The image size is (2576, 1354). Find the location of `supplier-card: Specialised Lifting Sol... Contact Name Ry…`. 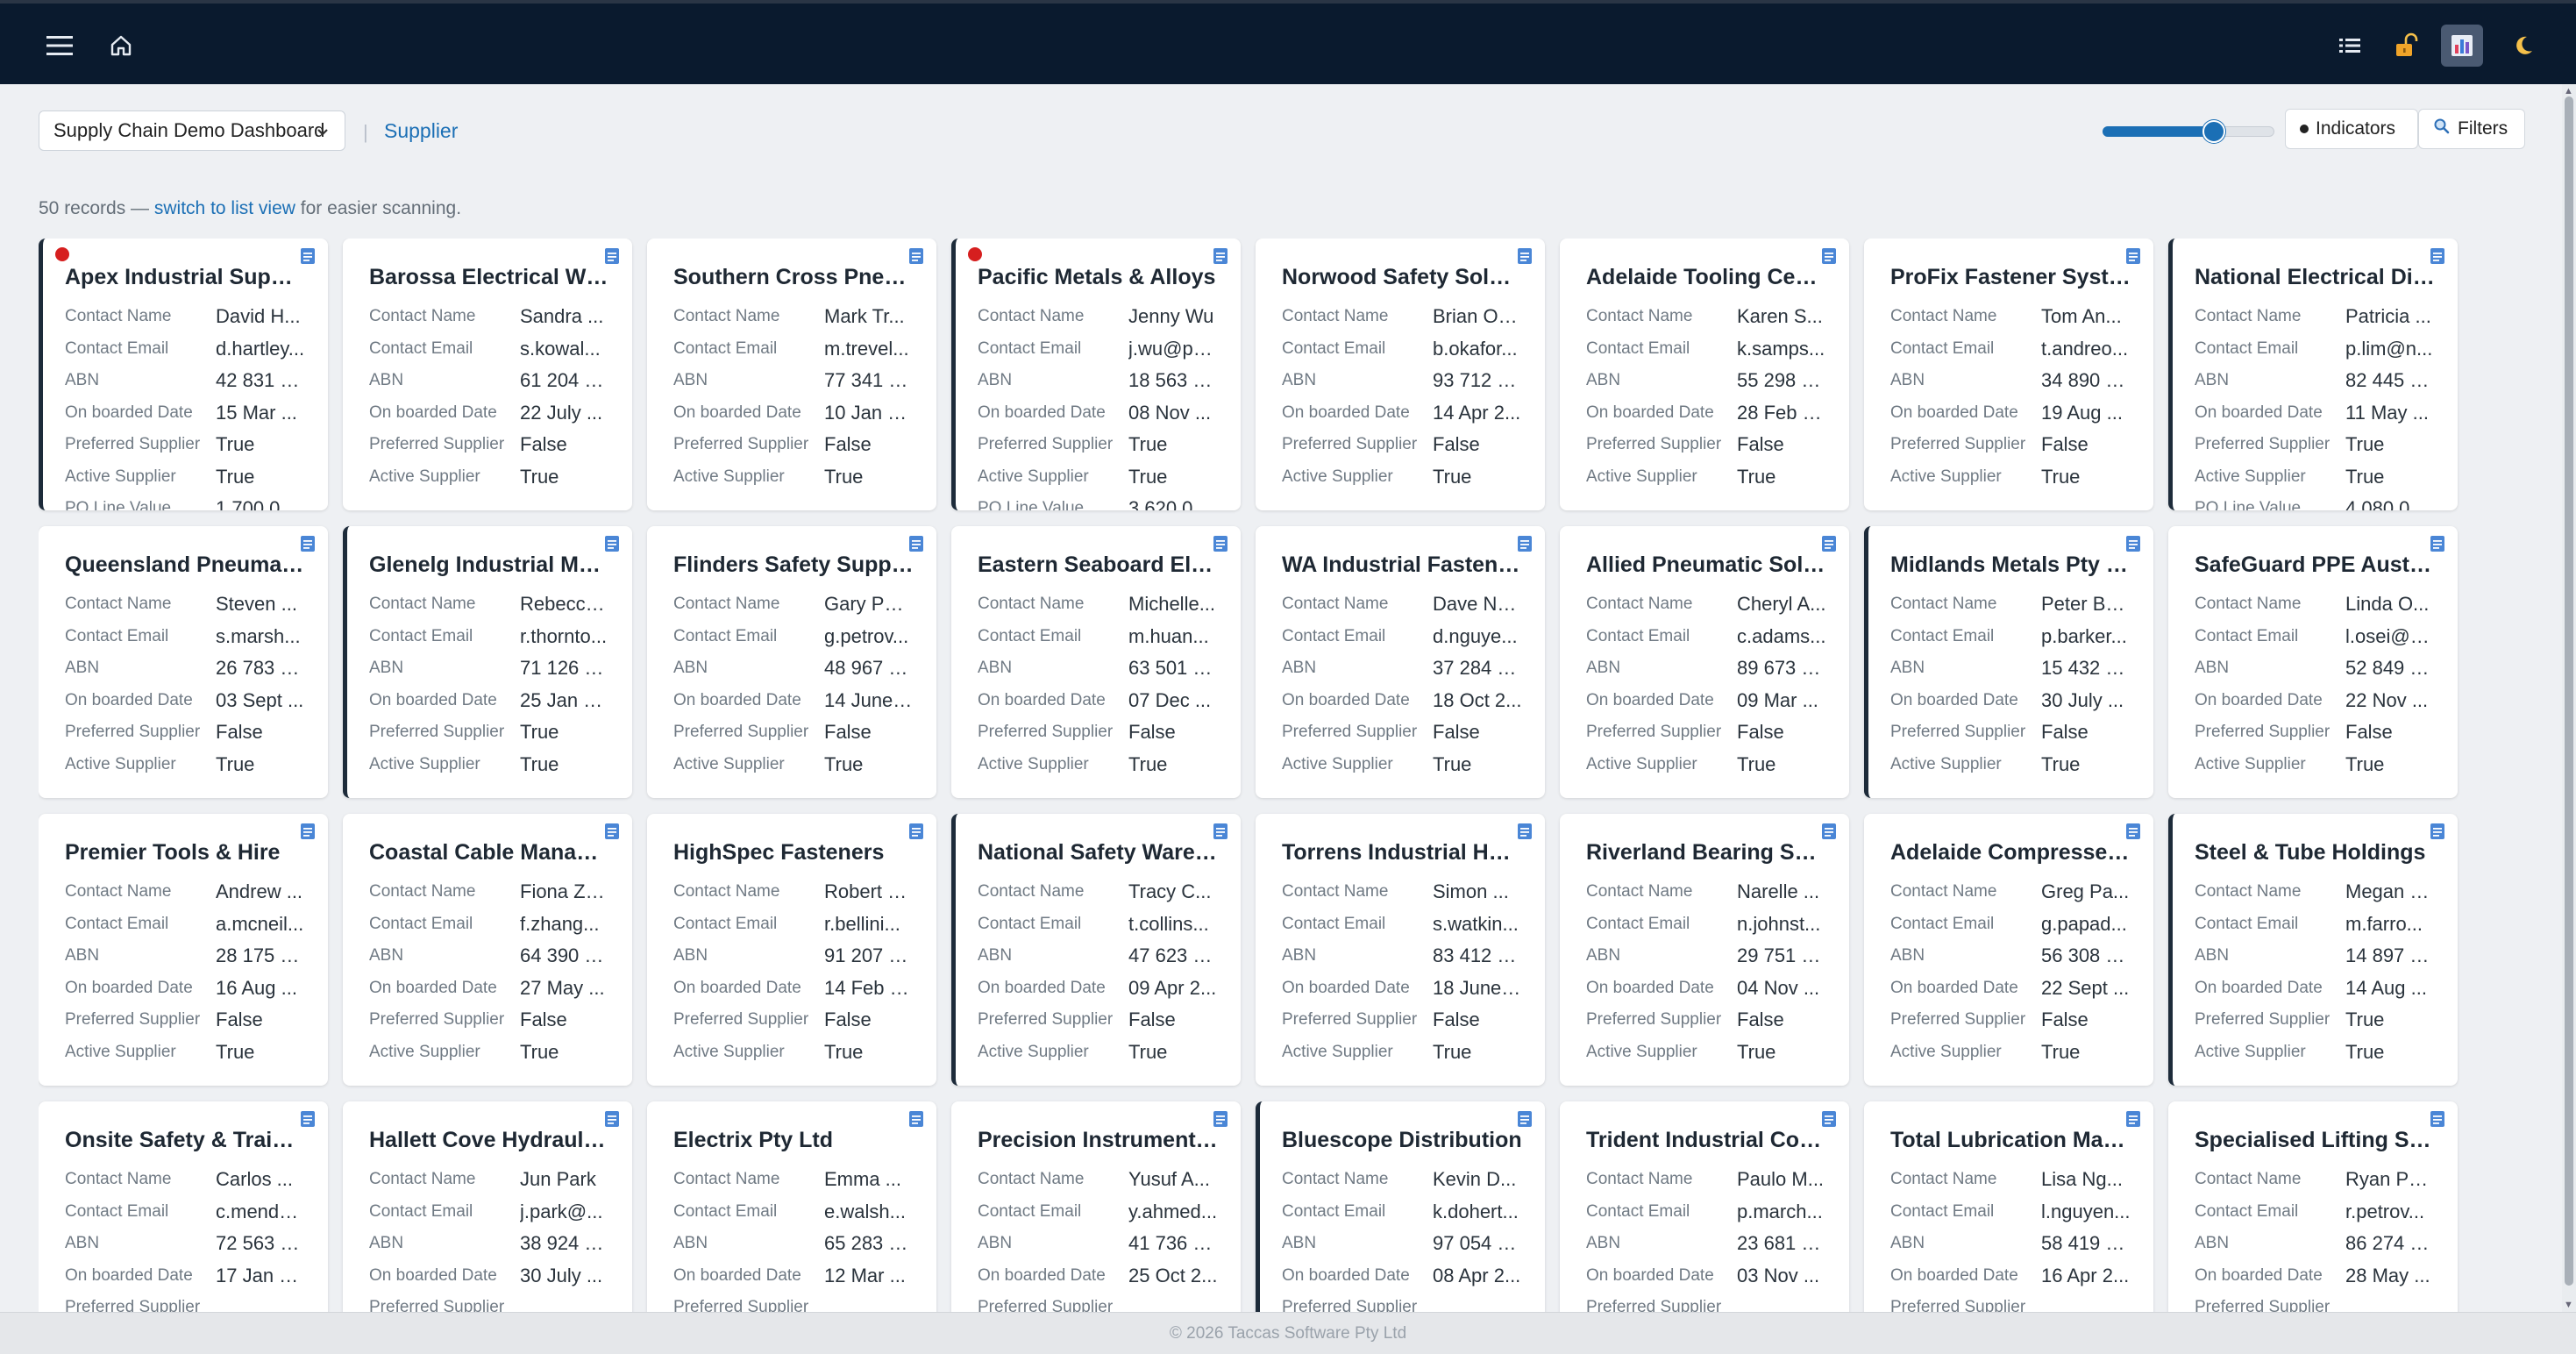

supplier-card: Specialised Lifting Sol... Contact Name Ry… is located at coordinates (2313, 1207).